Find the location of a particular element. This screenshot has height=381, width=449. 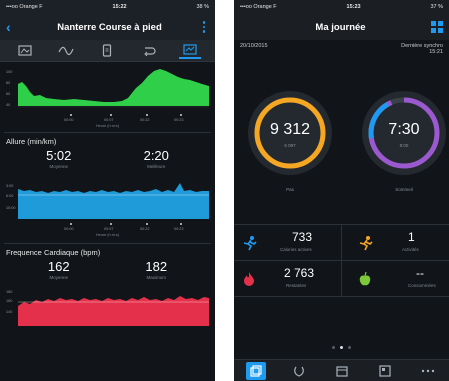

heart-average: 162 Moyenne is located at coordinates (59, 269).